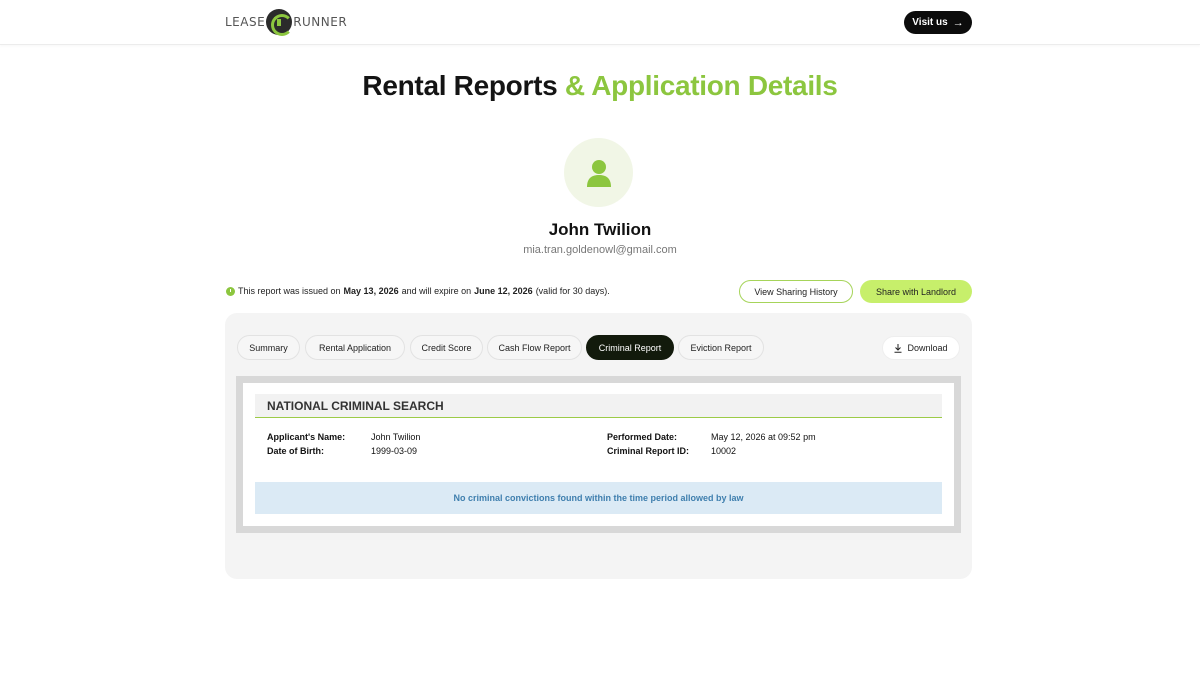  I want to click on logo-text-lease: LEASE, so click(245, 22).